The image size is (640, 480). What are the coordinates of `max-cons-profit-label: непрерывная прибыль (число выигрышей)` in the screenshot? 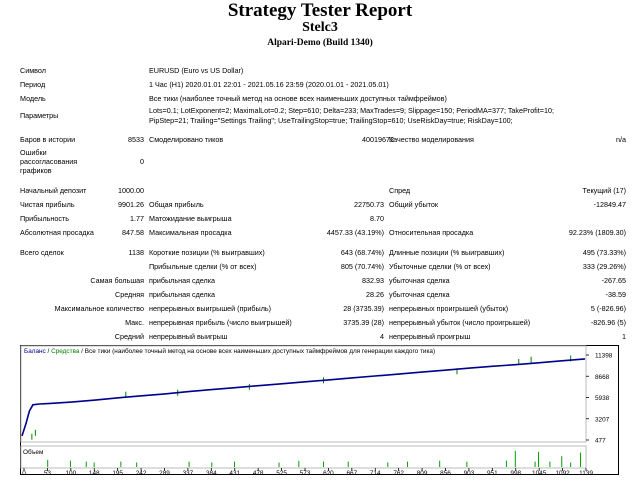 It's located at (220, 322).